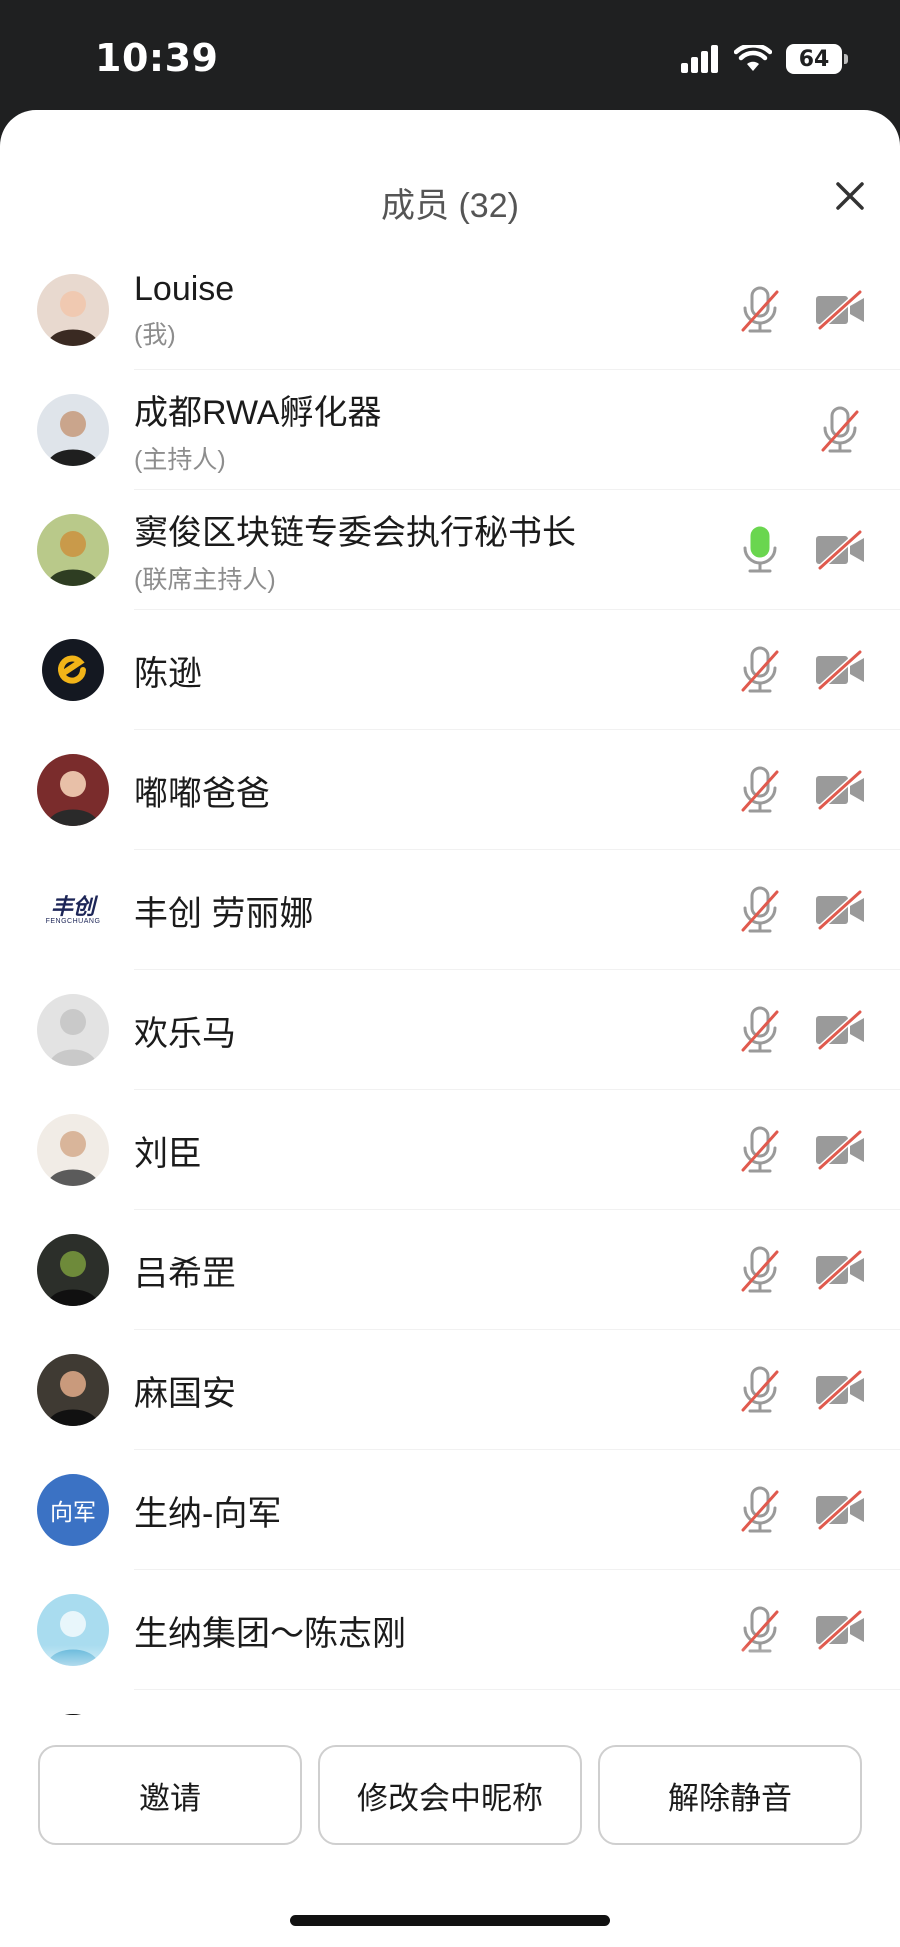 The width and height of the screenshot is (900, 1947). What do you see at coordinates (422, 910) in the screenshot?
I see `member-info: 丰创 劳丽娜` at bounding box center [422, 910].